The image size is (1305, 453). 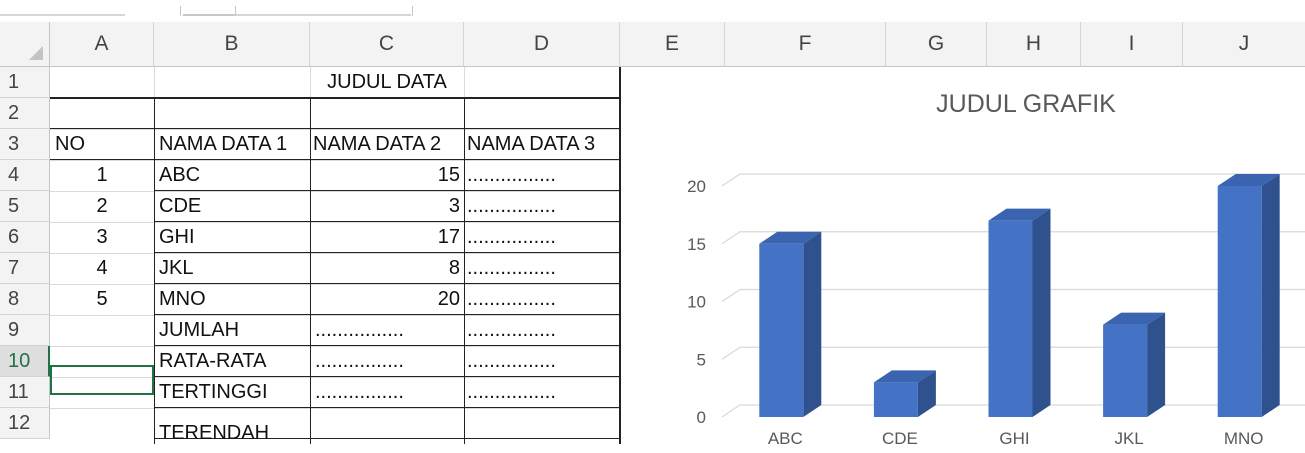 What do you see at coordinates (36, 53) in the screenshot?
I see `select-all-icon` at bounding box center [36, 53].